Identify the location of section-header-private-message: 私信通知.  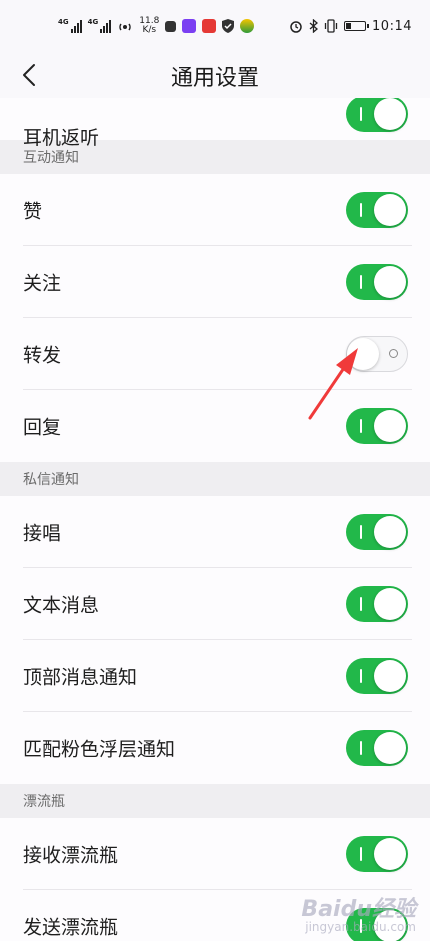
(215, 479).